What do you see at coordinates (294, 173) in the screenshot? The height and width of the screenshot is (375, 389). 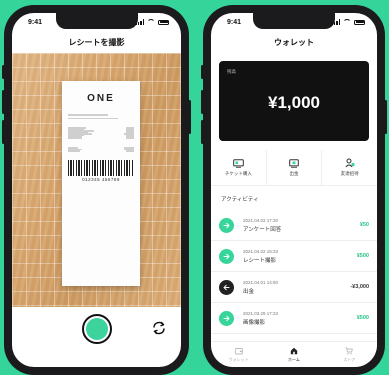 I see `action-label: 出金` at bounding box center [294, 173].